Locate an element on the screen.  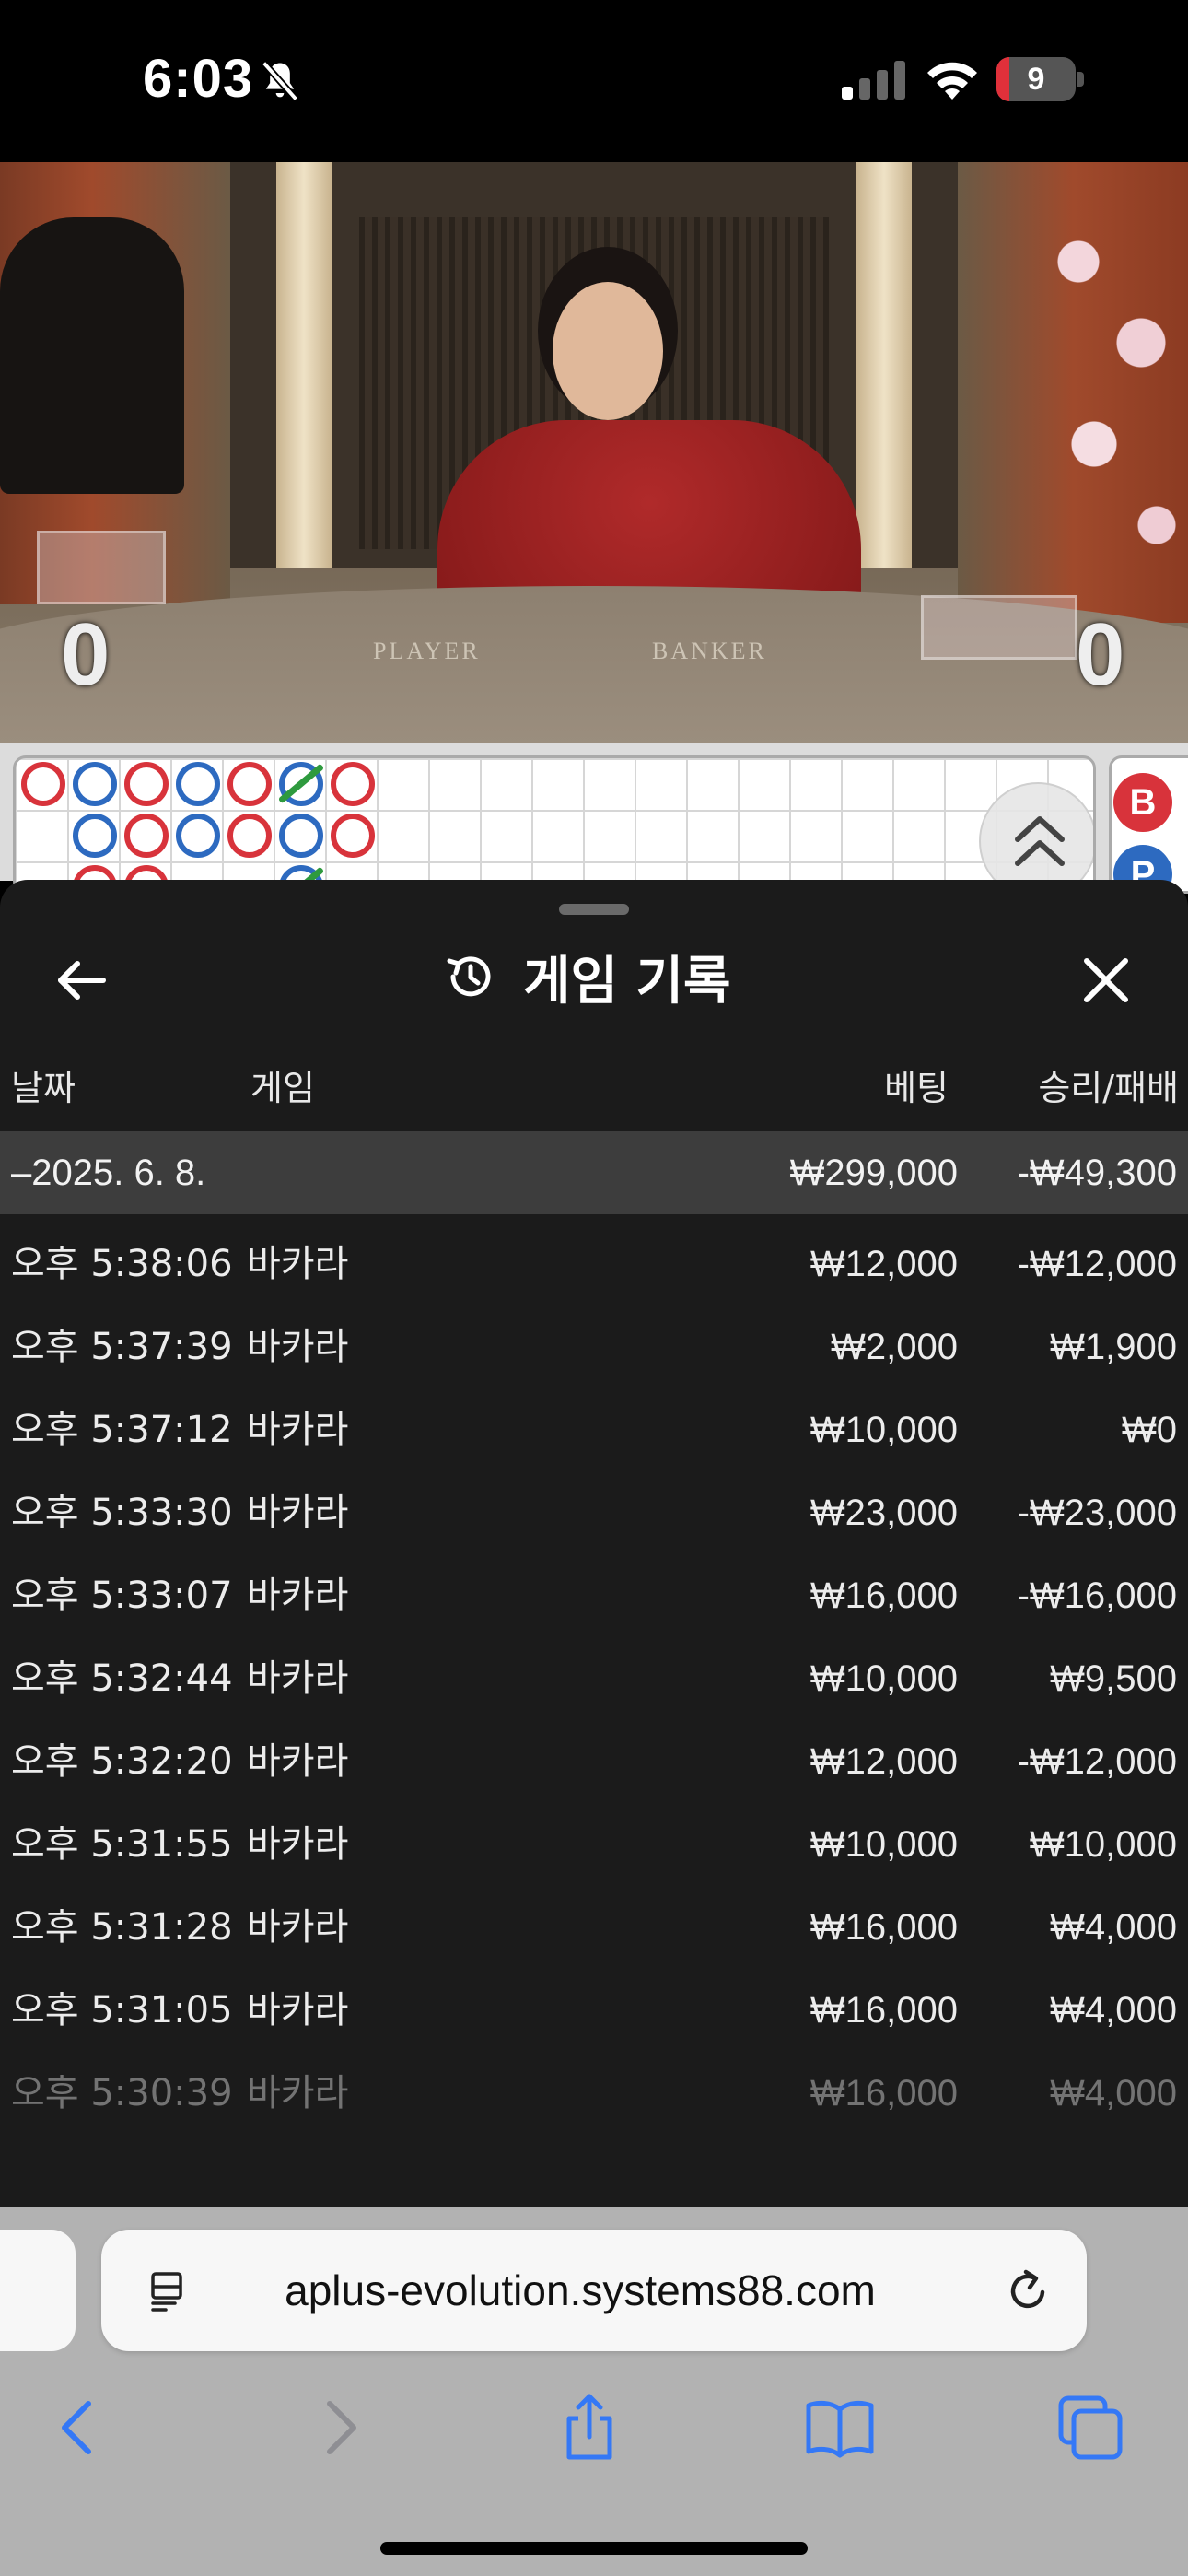
expand-roadmap-button is located at coordinates (1036, 837).